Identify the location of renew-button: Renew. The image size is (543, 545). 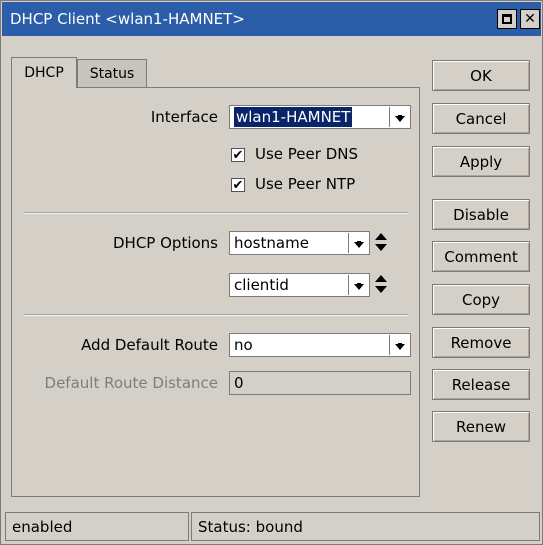
(481, 426).